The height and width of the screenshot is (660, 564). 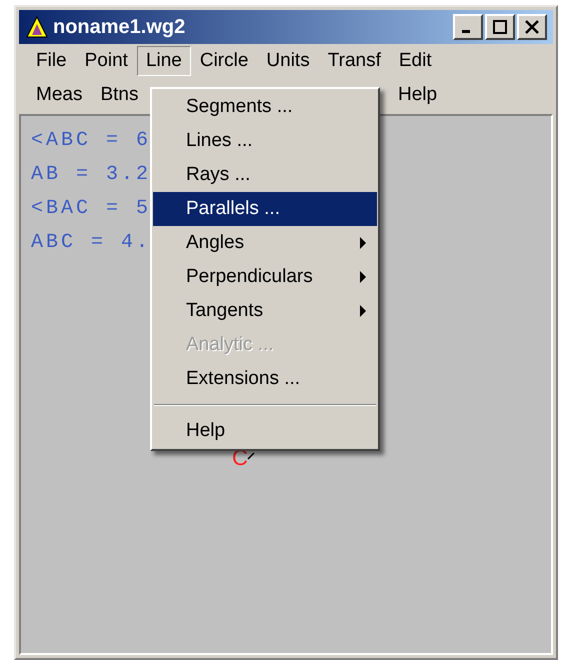 I want to click on menu-bar-item: Point, so click(x=106, y=61).